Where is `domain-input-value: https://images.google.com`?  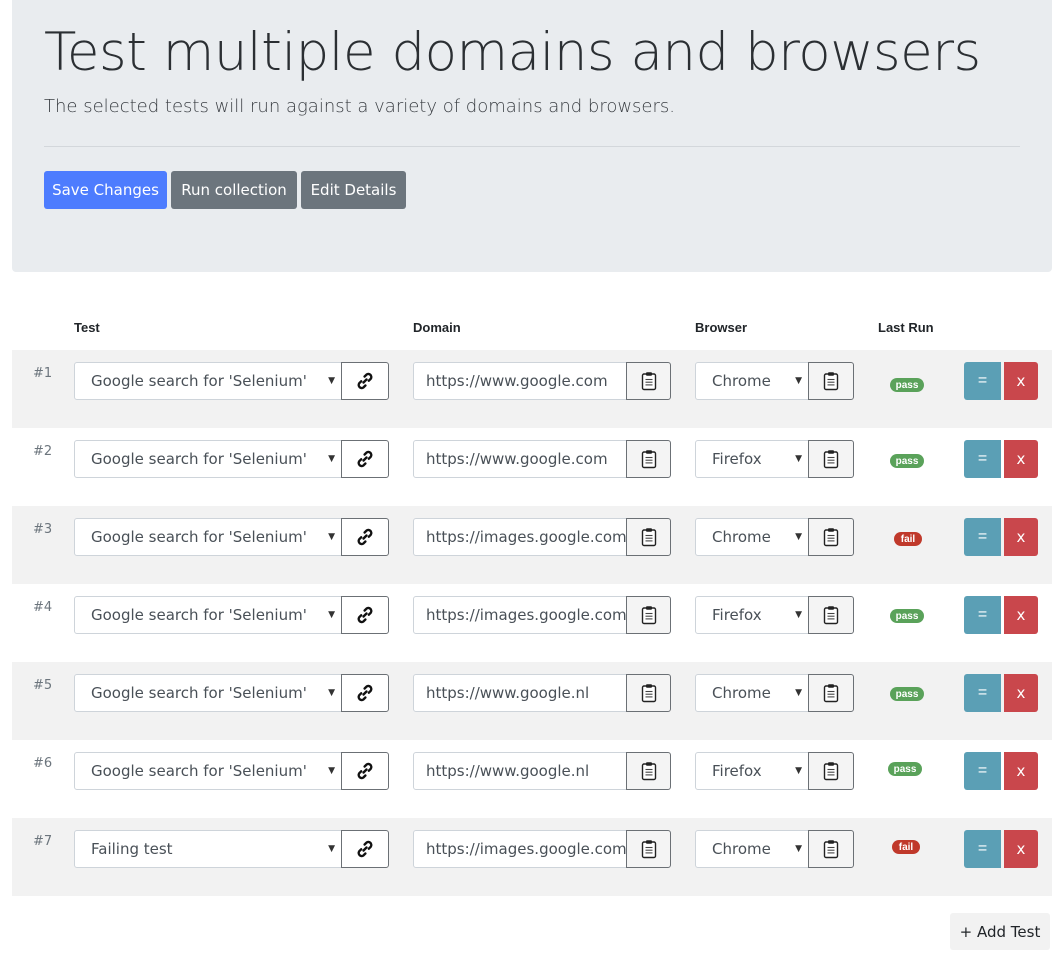
domain-input-value: https://images.google.com is located at coordinates (526, 537).